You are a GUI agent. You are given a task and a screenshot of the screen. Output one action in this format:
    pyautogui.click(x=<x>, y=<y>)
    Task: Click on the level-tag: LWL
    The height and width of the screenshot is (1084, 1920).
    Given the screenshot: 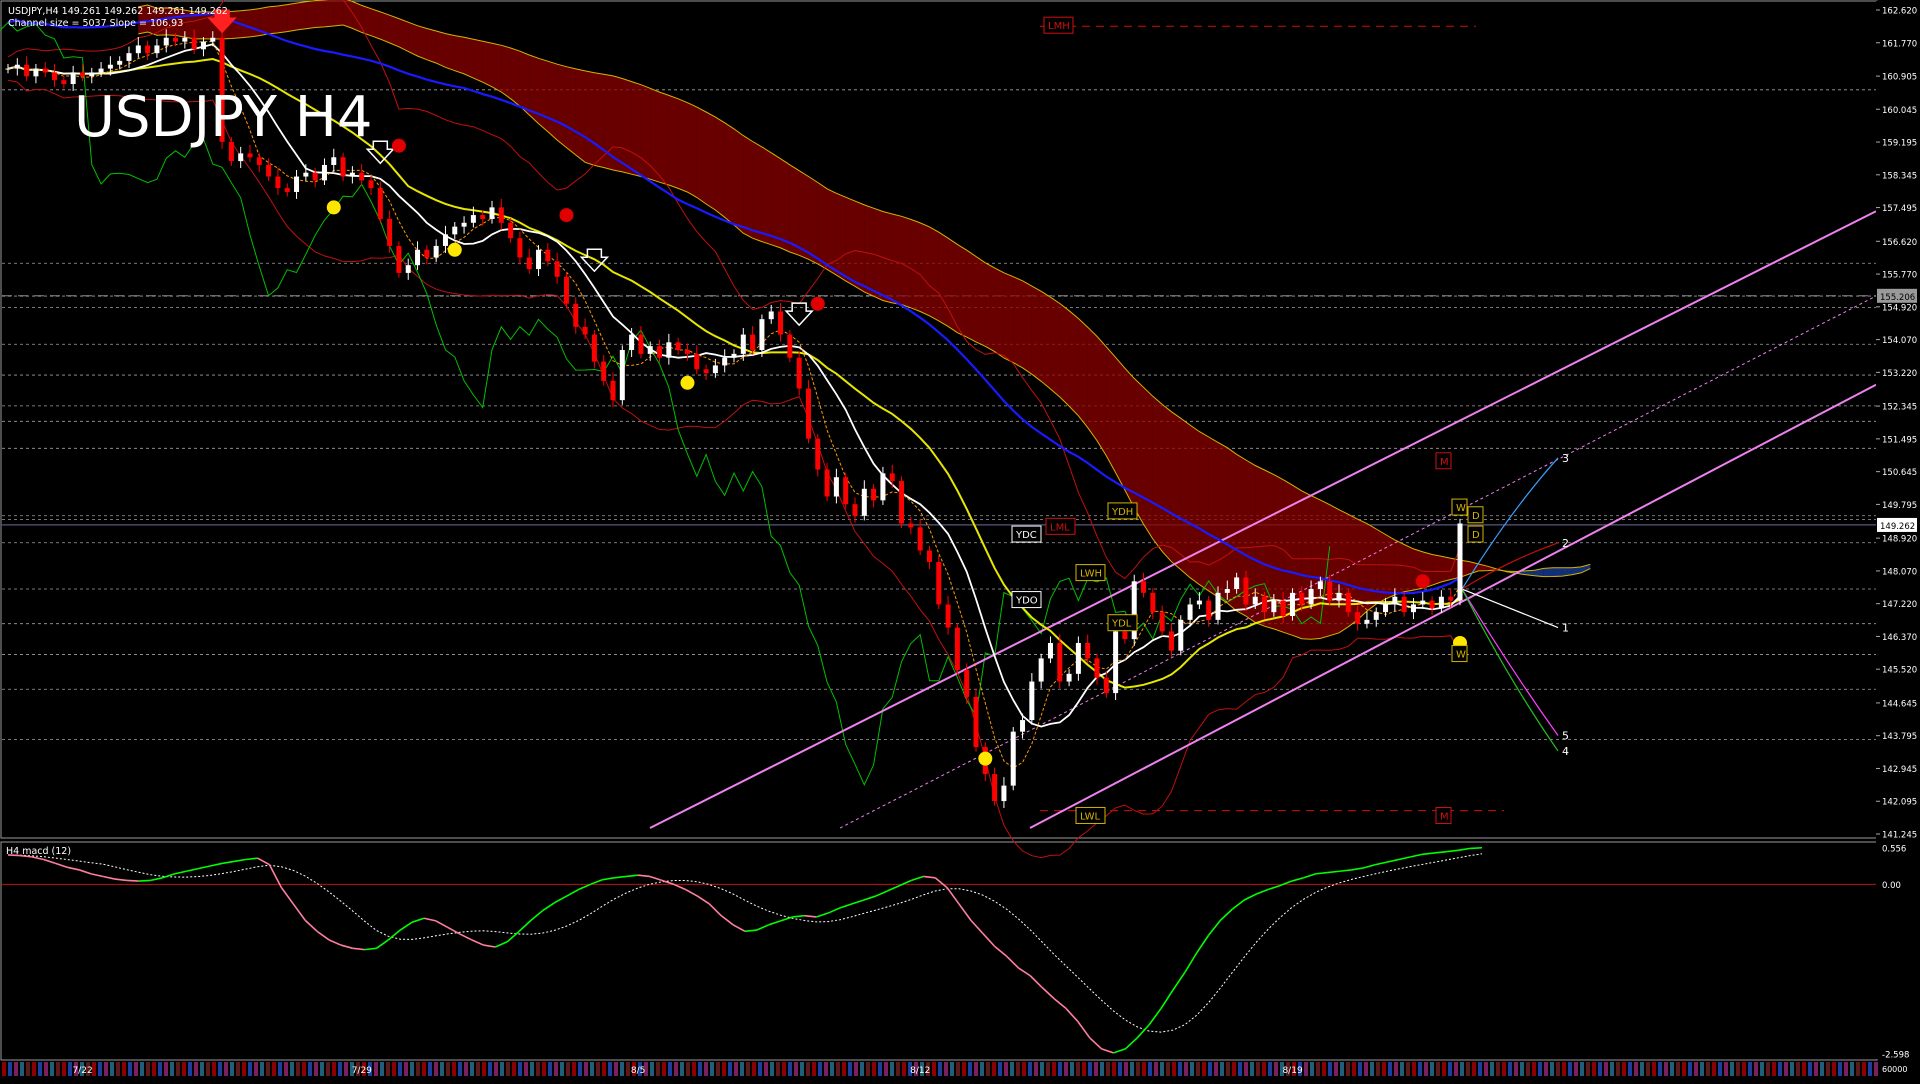 What is the action you would take?
    pyautogui.click(x=1090, y=816)
    